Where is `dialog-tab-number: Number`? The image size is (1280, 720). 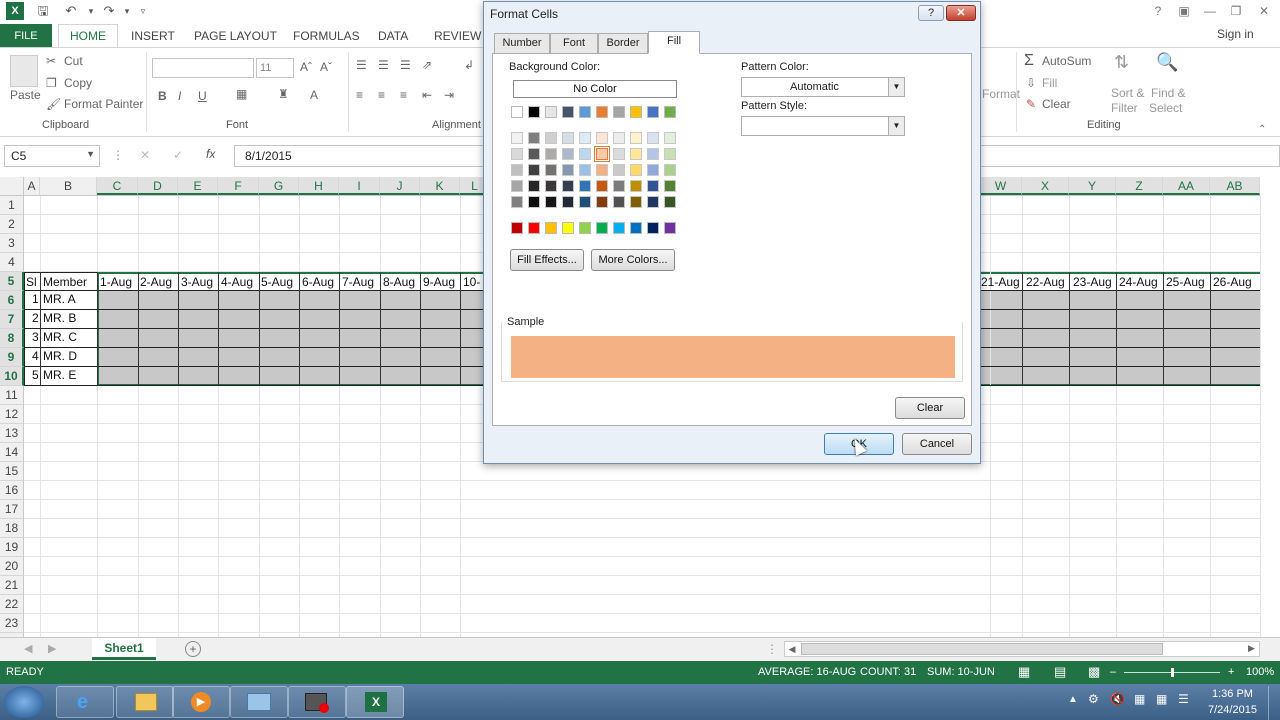 dialog-tab-number: Number is located at coordinates (522, 43).